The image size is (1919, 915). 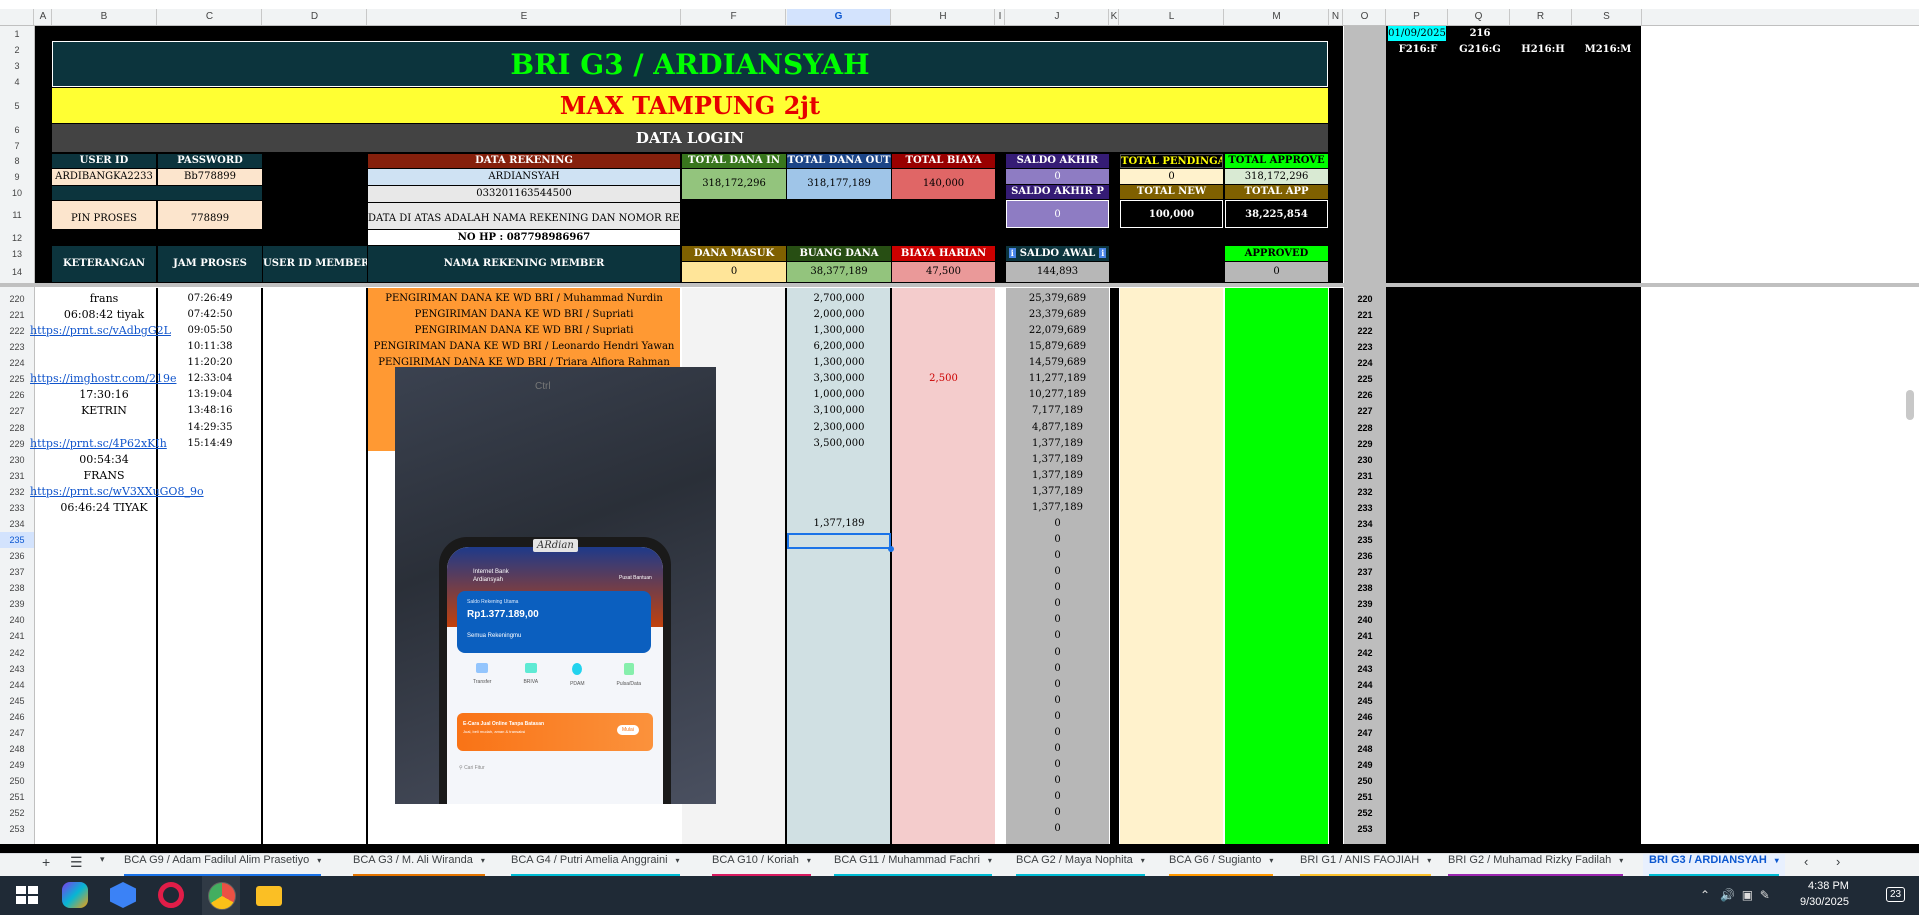 What do you see at coordinates (210, 347) in the screenshot?
I see `jam-proses-cell: 10:11:38` at bounding box center [210, 347].